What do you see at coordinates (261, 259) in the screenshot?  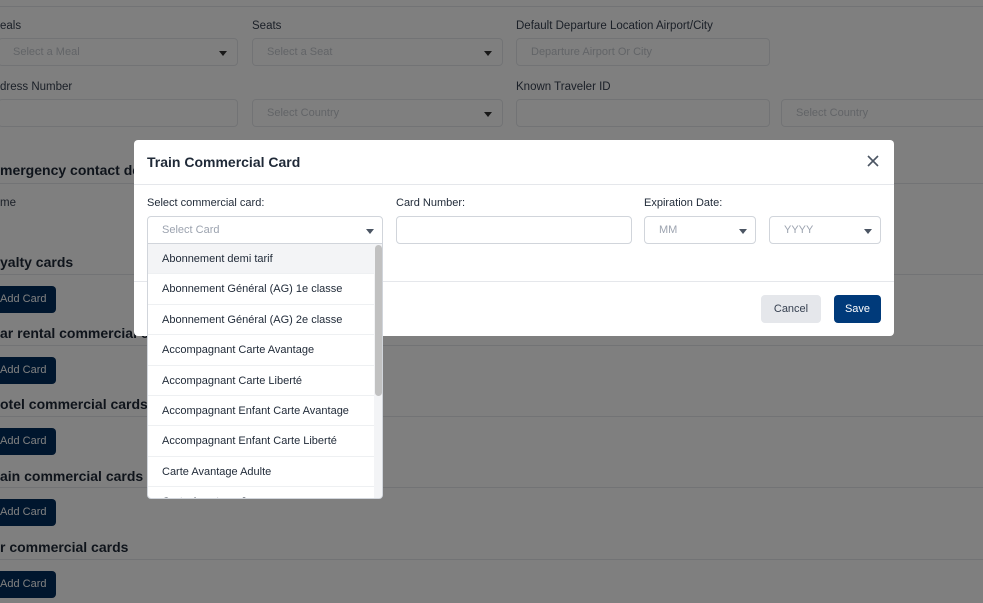 I see `dropdown-option: Abonnement demi tarif` at bounding box center [261, 259].